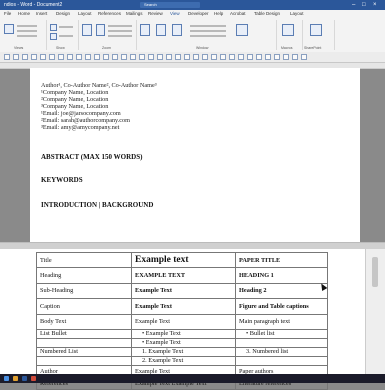 Image resolution: width=385 pixels, height=390 pixels. I want to click on explorer-icon, so click(15, 378).